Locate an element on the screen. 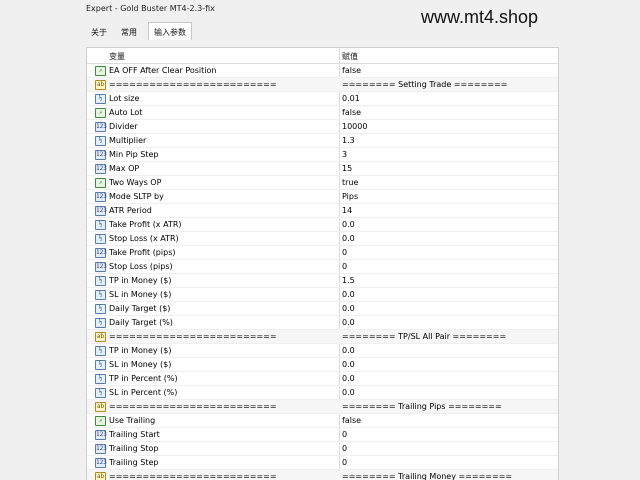 This screenshot has height=480, width=640. table-row: ↗ Use Trailing false is located at coordinates (322, 421).